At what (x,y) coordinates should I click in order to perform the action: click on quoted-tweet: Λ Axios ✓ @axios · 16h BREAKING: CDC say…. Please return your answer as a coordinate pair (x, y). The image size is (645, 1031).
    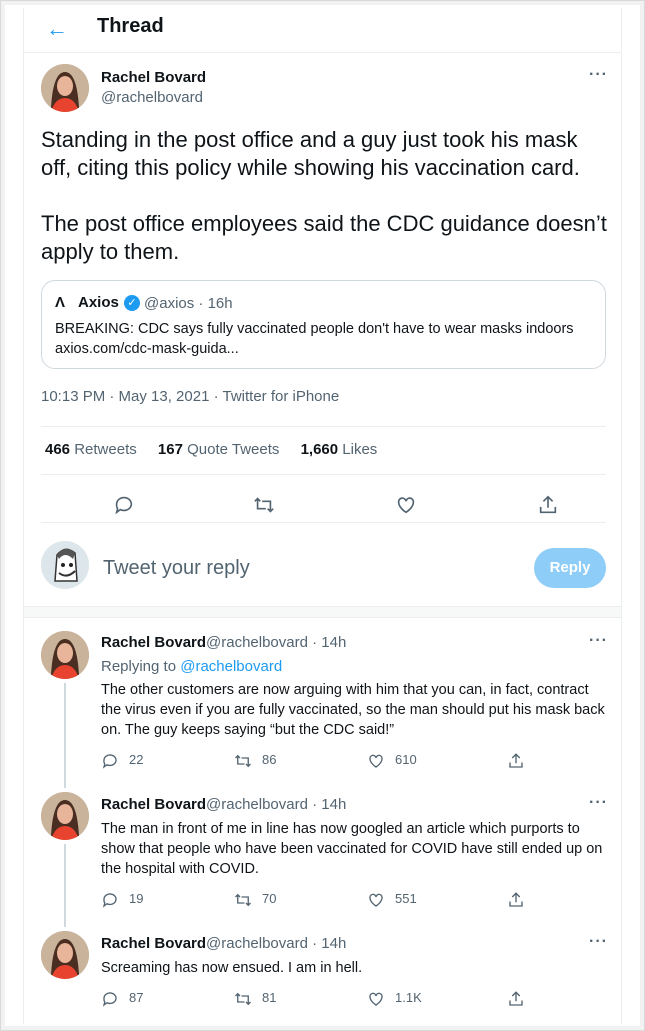
    Looking at the image, I should click on (323, 324).